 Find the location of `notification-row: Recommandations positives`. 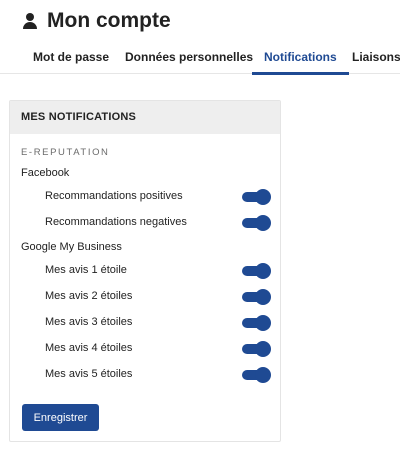

notification-row: Recommandations positives is located at coordinates (145, 197).